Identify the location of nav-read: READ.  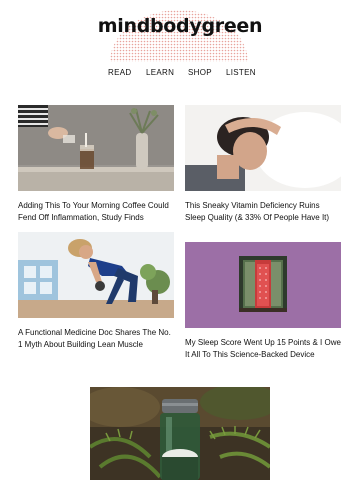
(119, 72).